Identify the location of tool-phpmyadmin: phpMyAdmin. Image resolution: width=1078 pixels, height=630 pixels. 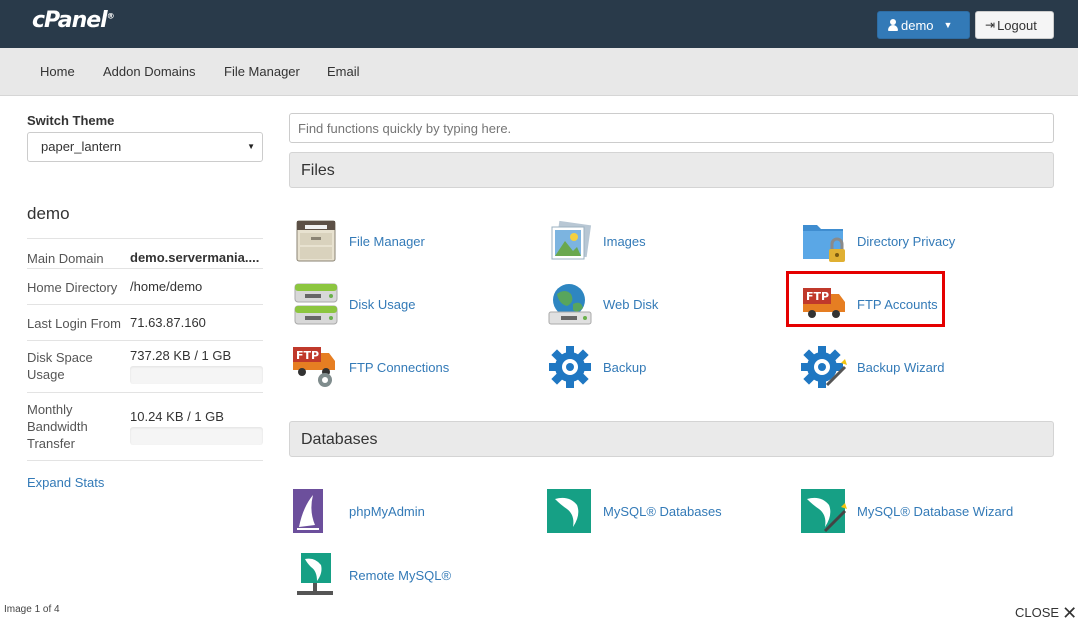
(359, 511).